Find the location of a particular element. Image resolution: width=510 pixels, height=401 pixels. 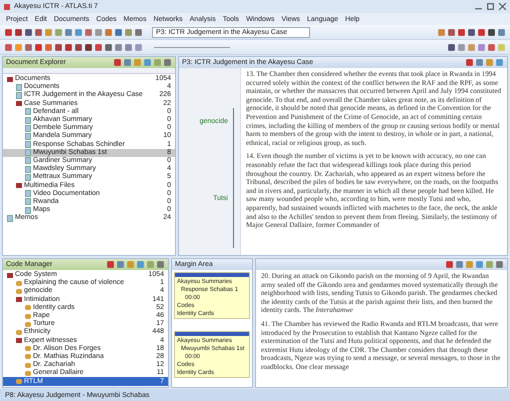

app-icon is located at coordinates (7, 6).